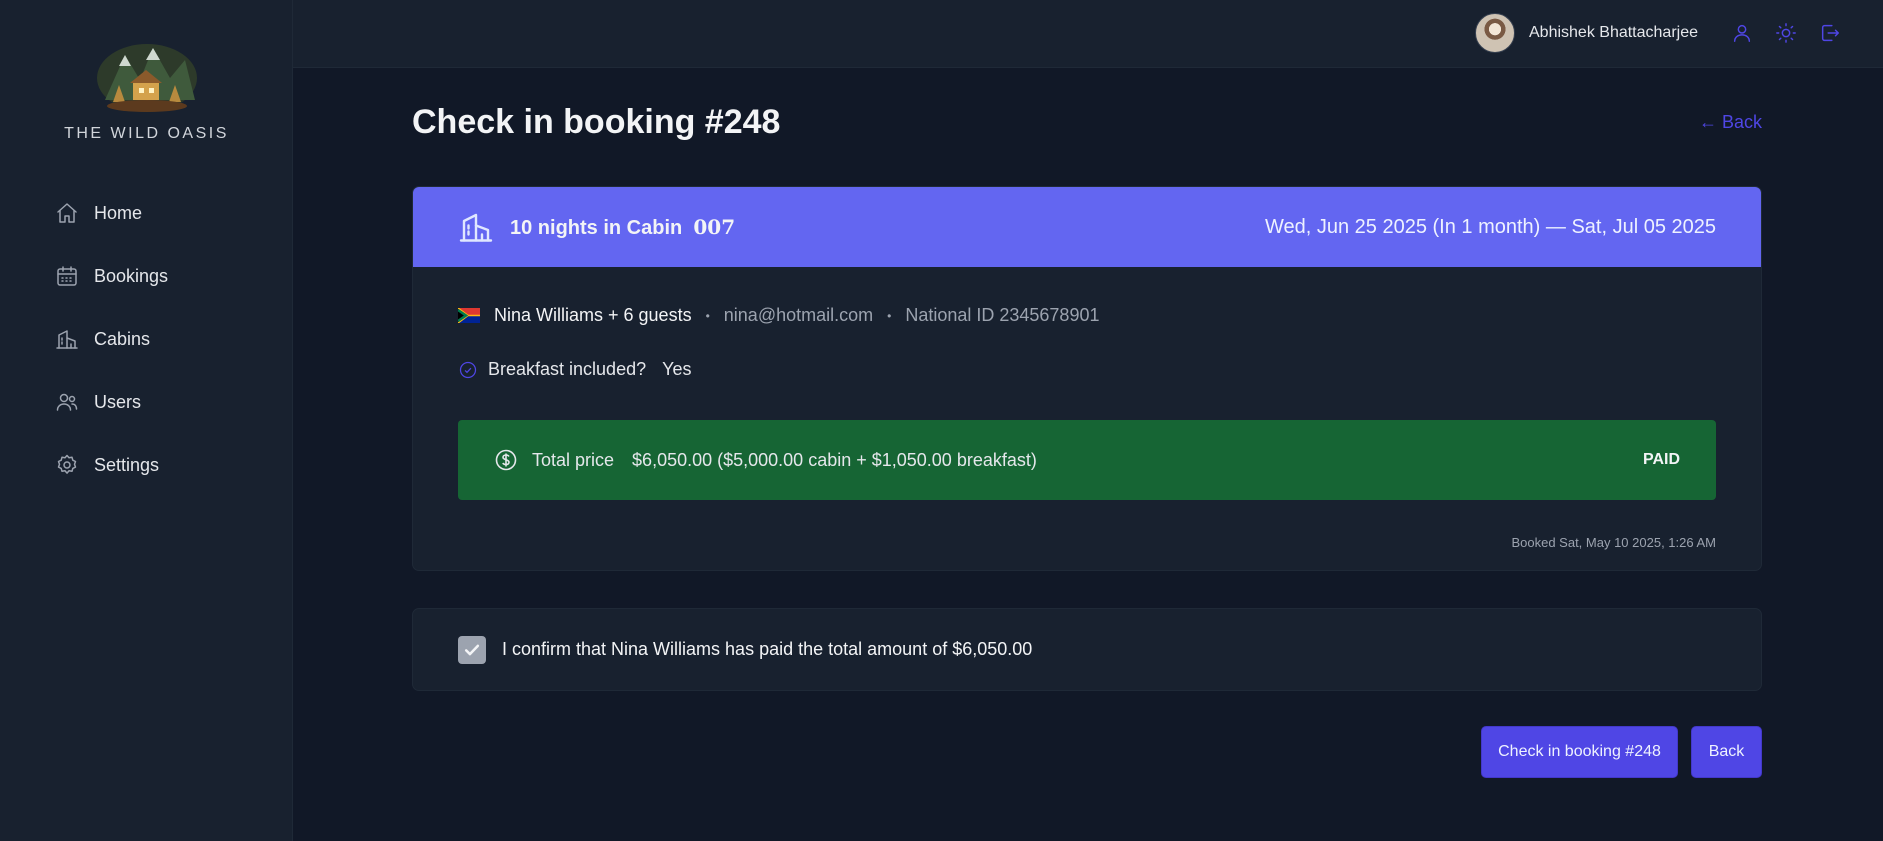  What do you see at coordinates (148, 402) in the screenshot?
I see `sidebar-item-users: Users` at bounding box center [148, 402].